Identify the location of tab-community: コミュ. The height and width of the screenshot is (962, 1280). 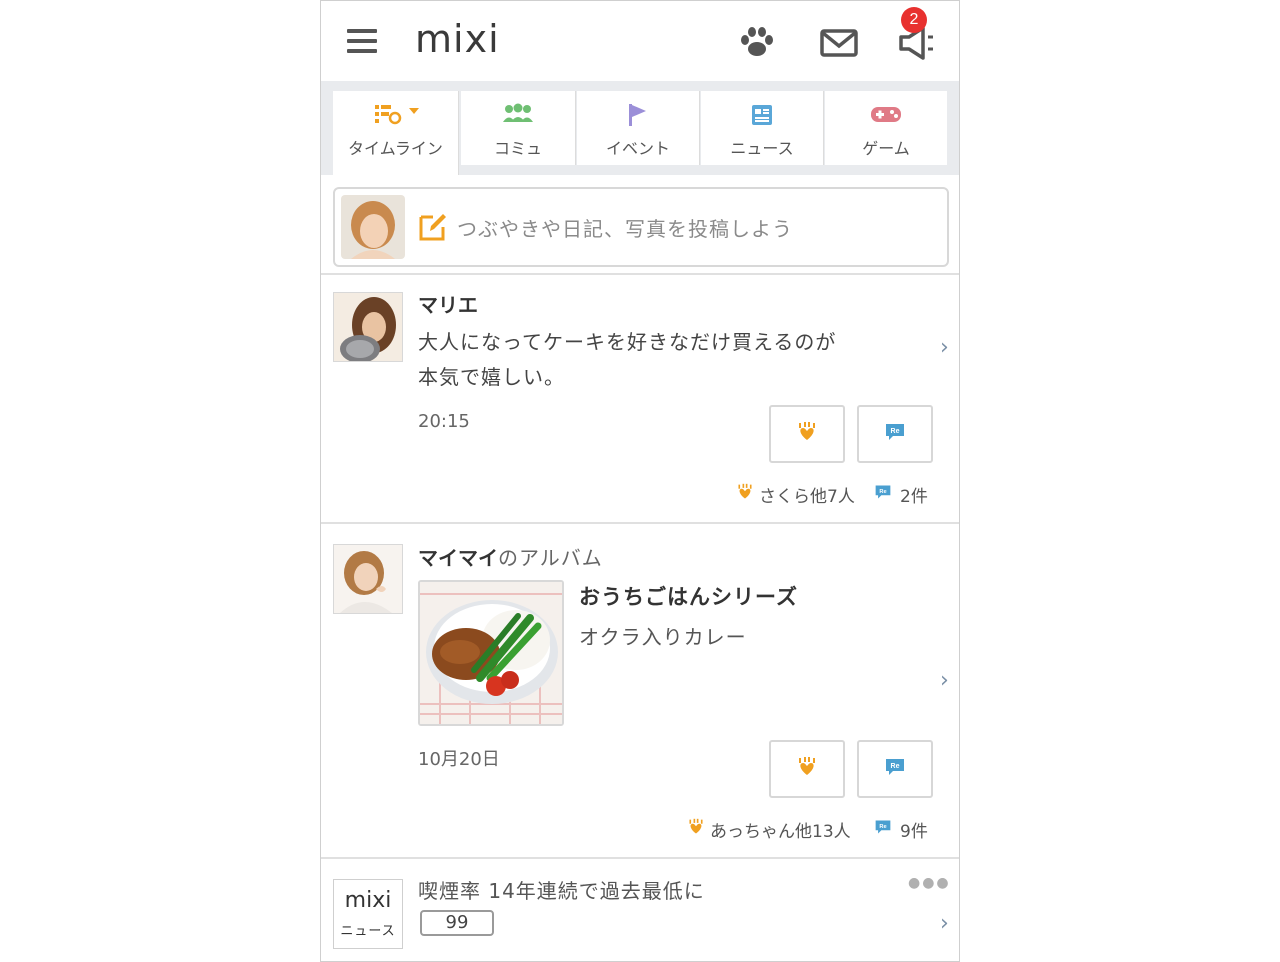
(518, 128).